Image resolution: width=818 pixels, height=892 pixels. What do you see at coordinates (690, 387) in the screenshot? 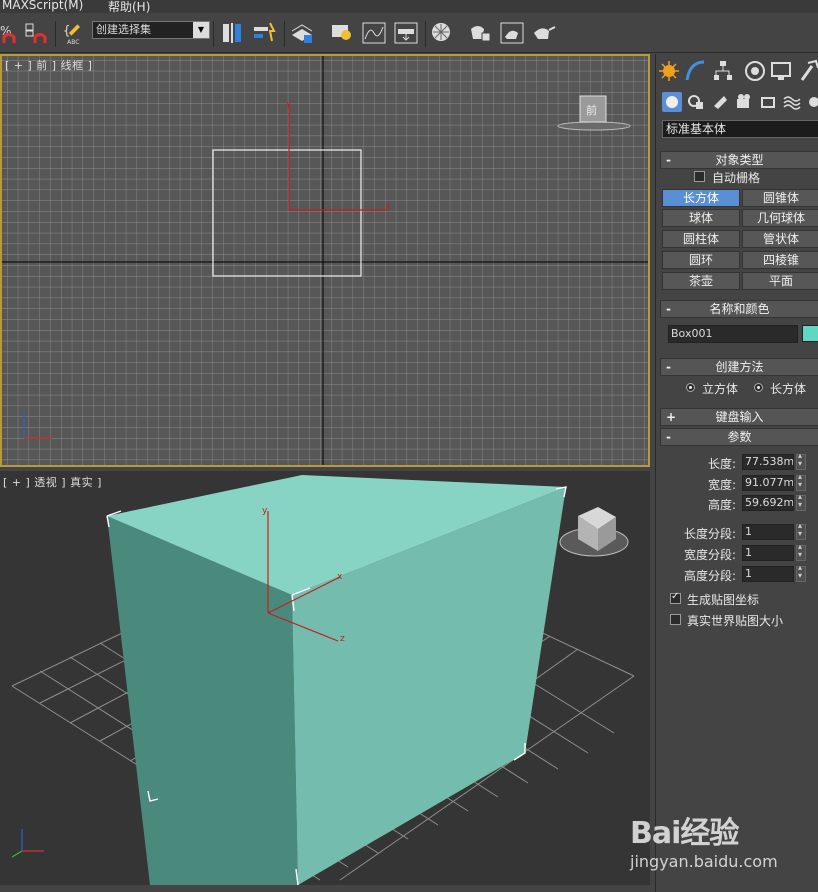
I see `cube-radio` at bounding box center [690, 387].